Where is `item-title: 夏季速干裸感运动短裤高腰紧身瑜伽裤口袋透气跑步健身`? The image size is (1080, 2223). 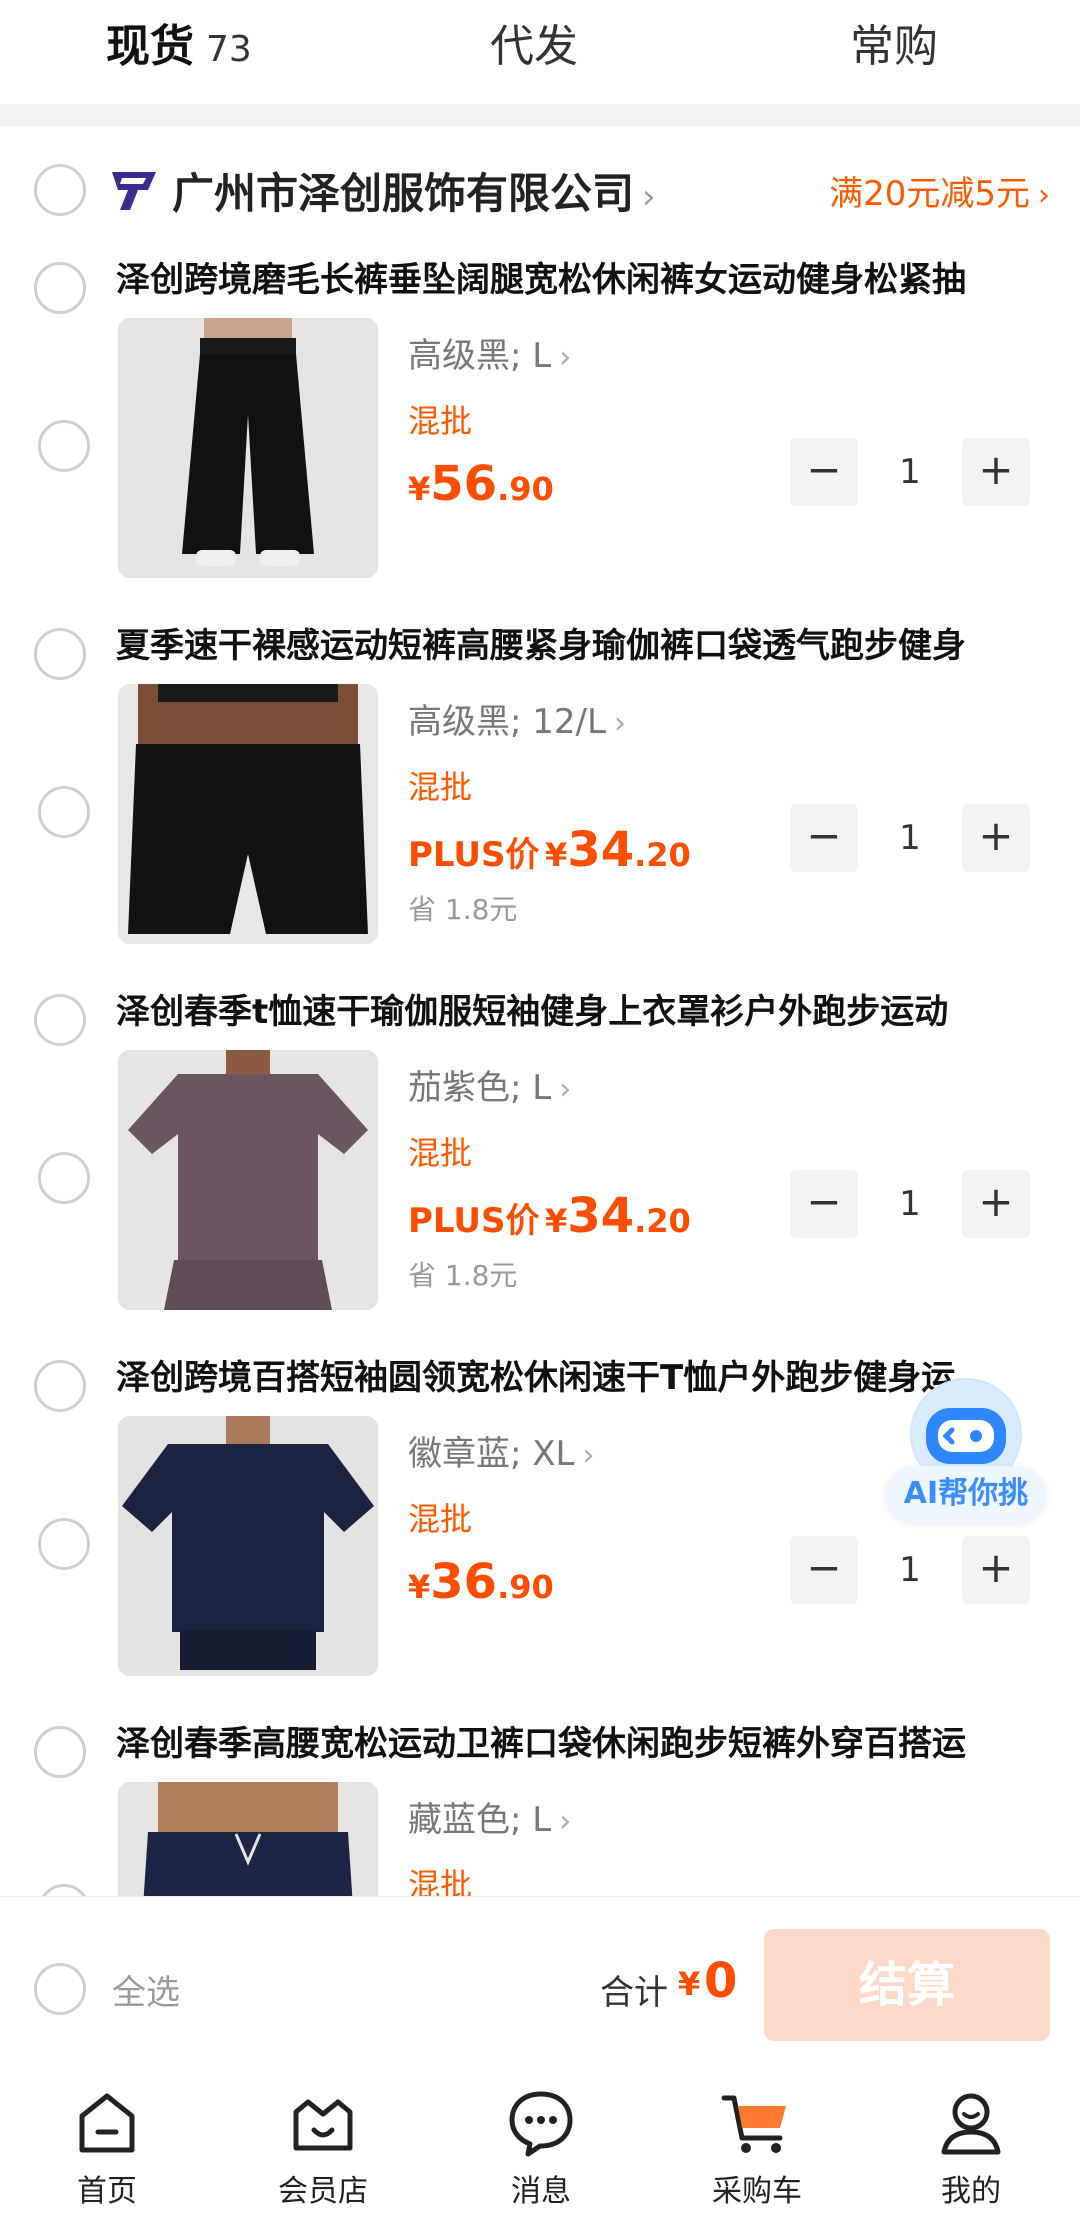
item-title: 夏季速干裸感运动短裤高腰紧身瑜伽裤口袋透气跑步健身 is located at coordinates (583, 642).